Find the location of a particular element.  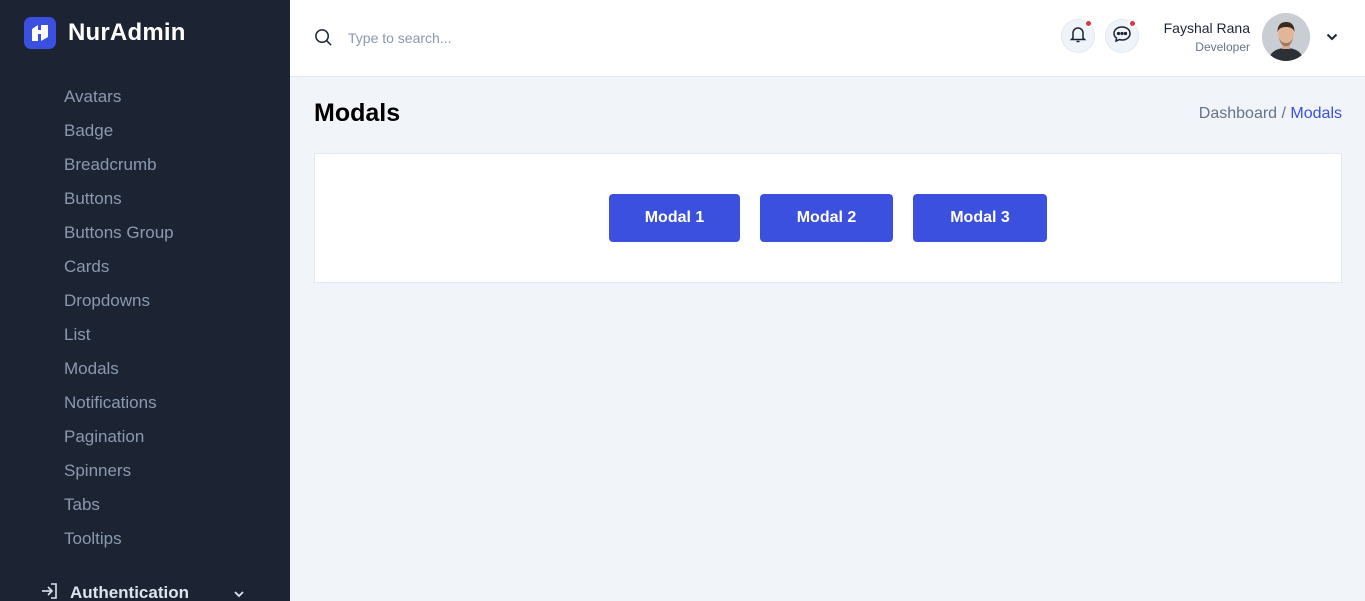

sidebar-item-modals: Modals is located at coordinates (91, 369).